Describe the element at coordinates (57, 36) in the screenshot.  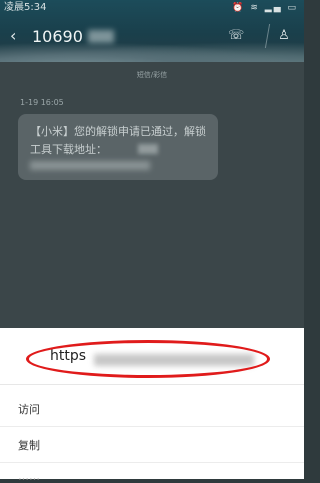
I see `sender-number: 10690` at that location.